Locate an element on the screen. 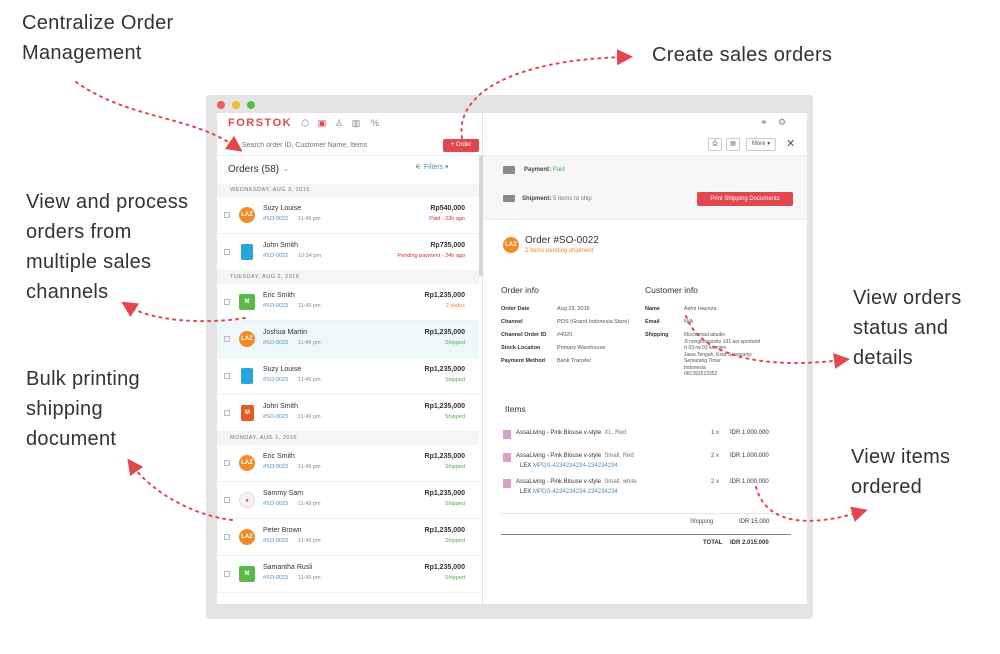  shipping-address-line: Jl nongkowarsito 191 asr sportand is located at coordinates (722, 341).